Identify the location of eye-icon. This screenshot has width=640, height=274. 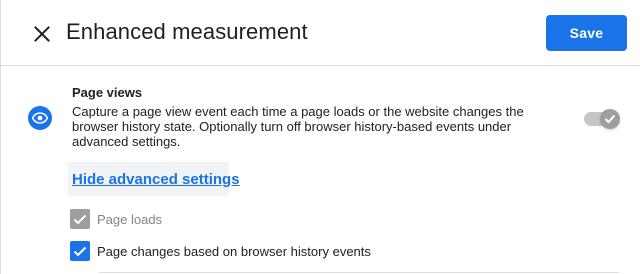
(40, 118).